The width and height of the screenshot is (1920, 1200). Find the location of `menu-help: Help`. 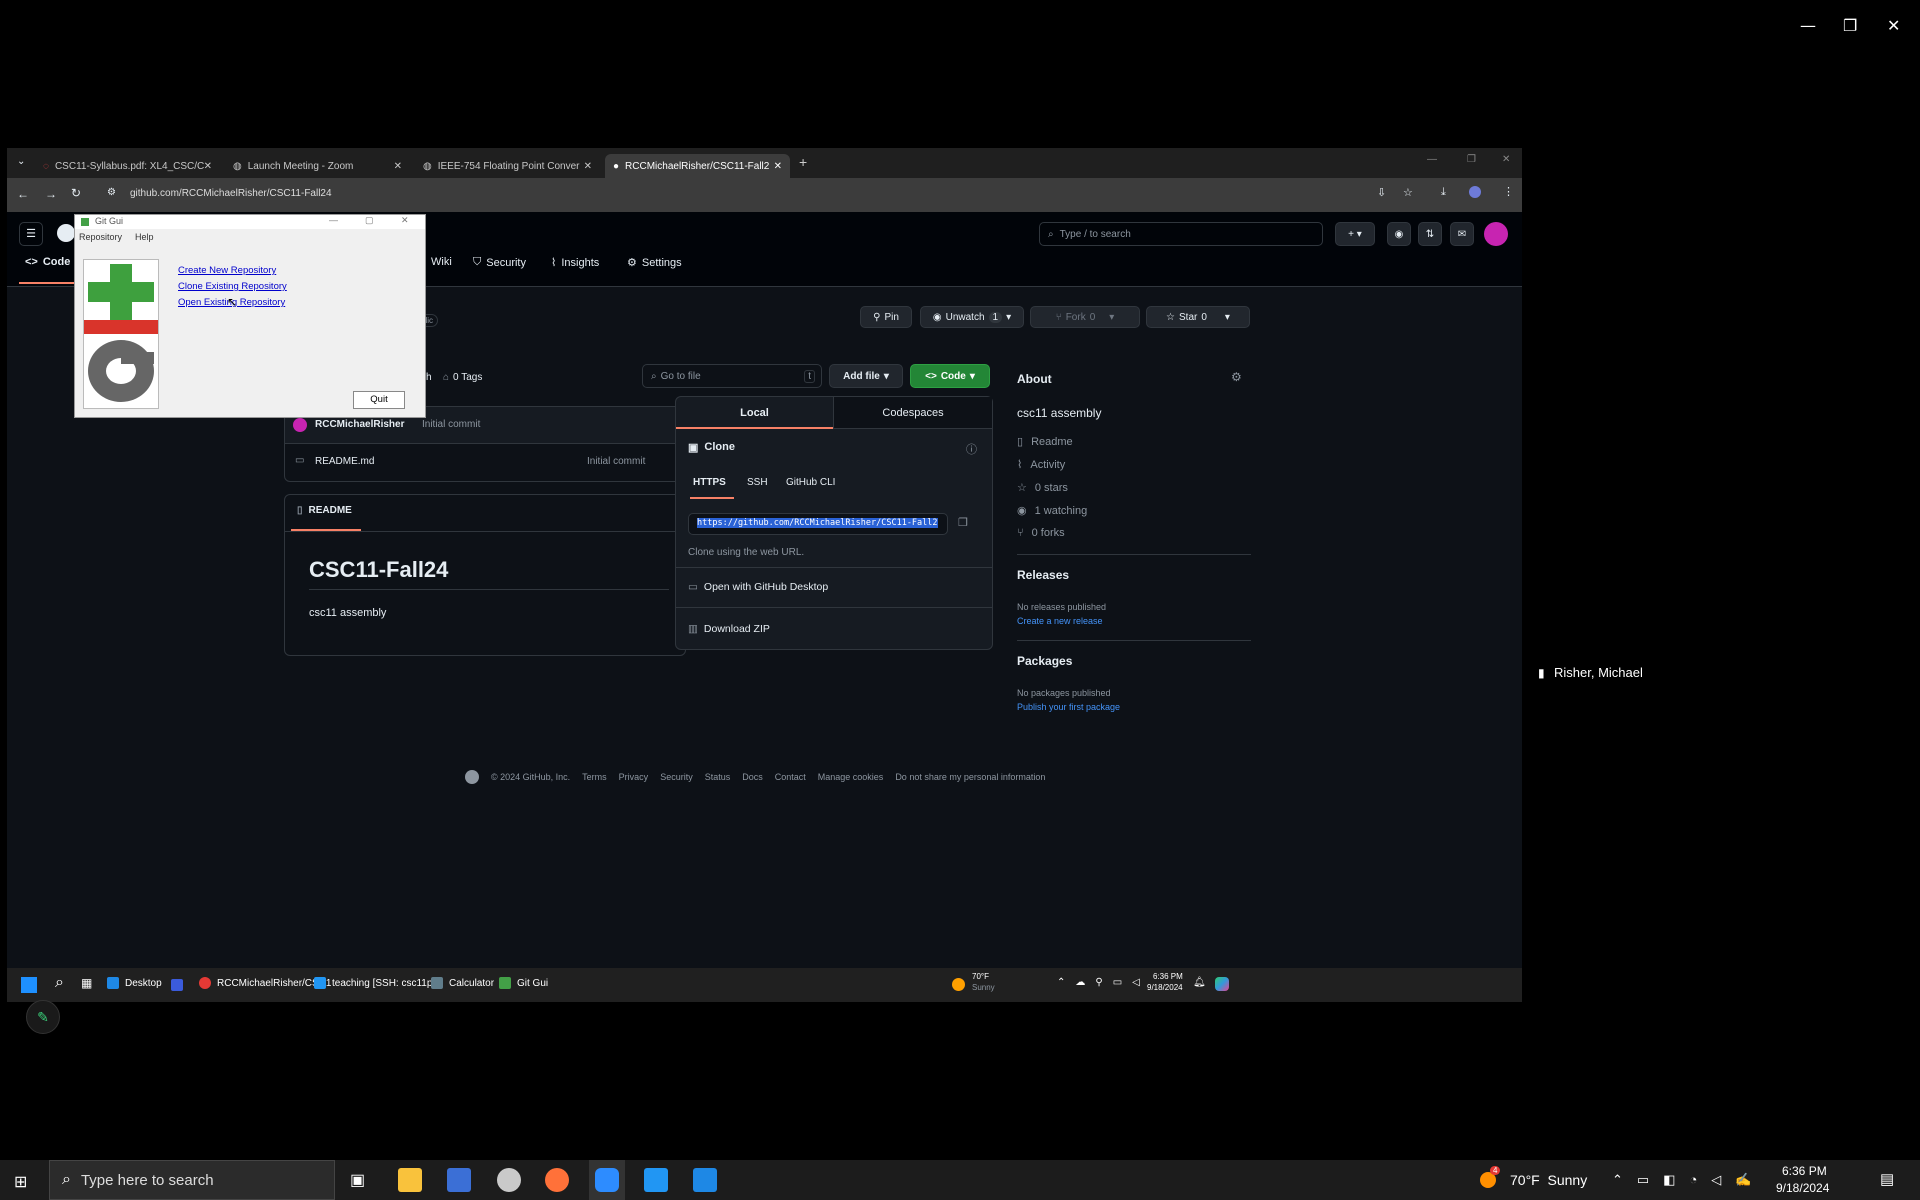

menu-help: Help is located at coordinates (144, 237).